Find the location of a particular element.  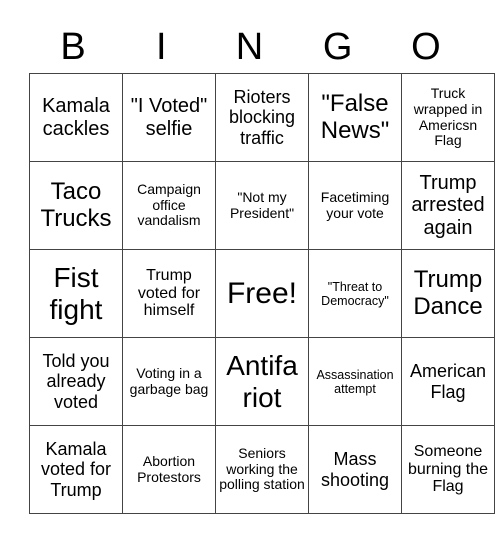

bingo-cell: "Not my President" is located at coordinates (262, 205).